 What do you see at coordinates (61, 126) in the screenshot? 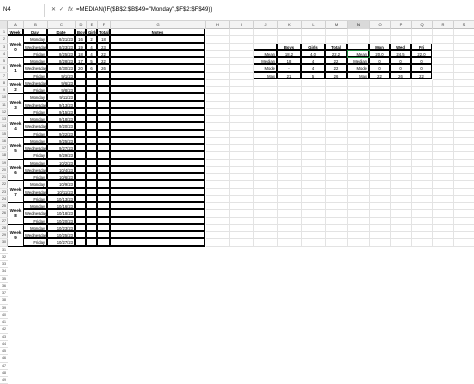
I see `date-cell: 9/20/23` at bounding box center [61, 126].